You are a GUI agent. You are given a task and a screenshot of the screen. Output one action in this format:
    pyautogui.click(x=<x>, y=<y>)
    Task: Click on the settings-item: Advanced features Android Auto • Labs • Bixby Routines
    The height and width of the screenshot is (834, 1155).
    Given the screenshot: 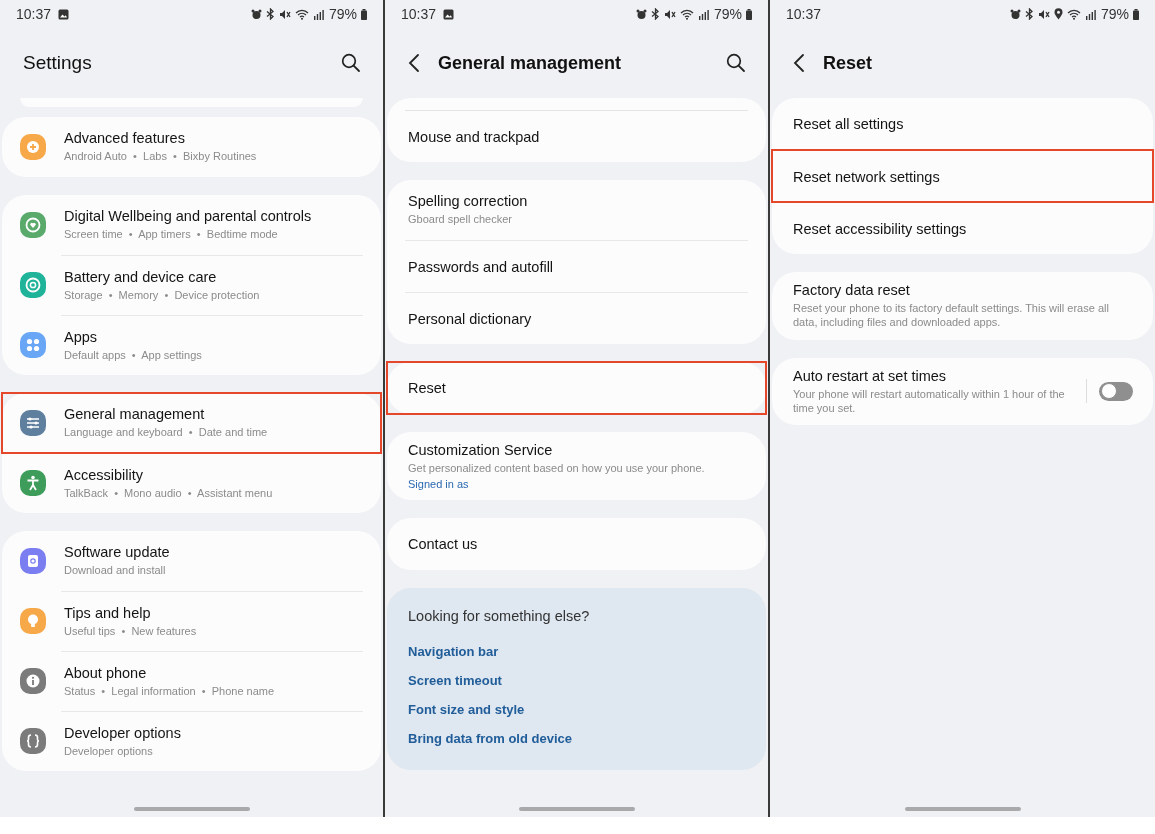 What is the action you would take?
    pyautogui.click(x=191, y=147)
    